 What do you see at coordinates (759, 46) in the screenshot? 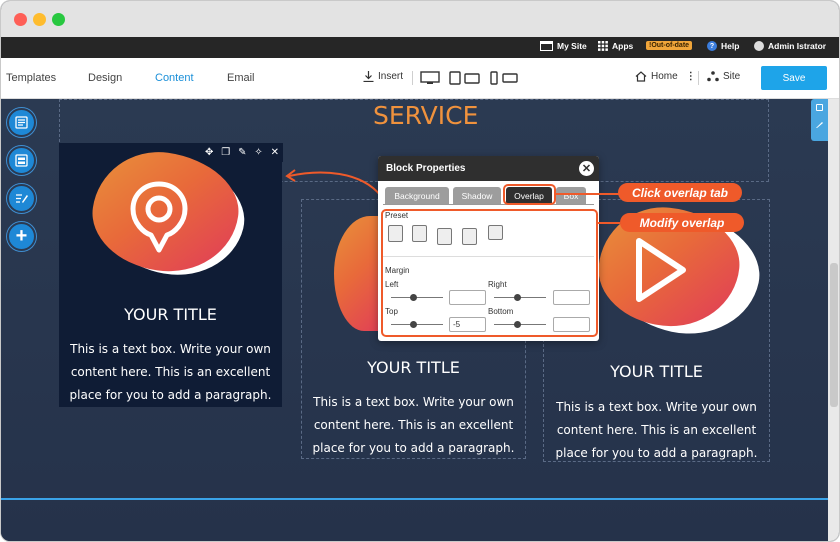
I see `avatar` at bounding box center [759, 46].